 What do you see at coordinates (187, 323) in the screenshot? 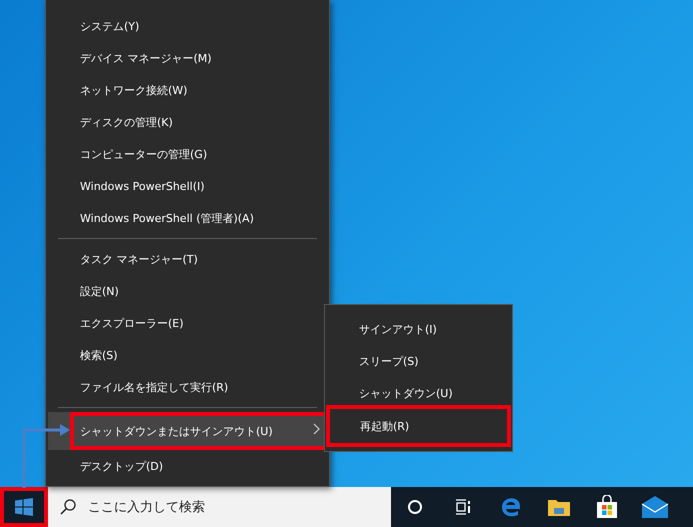
I see `menu-item: エクスプローラー(E)` at bounding box center [187, 323].